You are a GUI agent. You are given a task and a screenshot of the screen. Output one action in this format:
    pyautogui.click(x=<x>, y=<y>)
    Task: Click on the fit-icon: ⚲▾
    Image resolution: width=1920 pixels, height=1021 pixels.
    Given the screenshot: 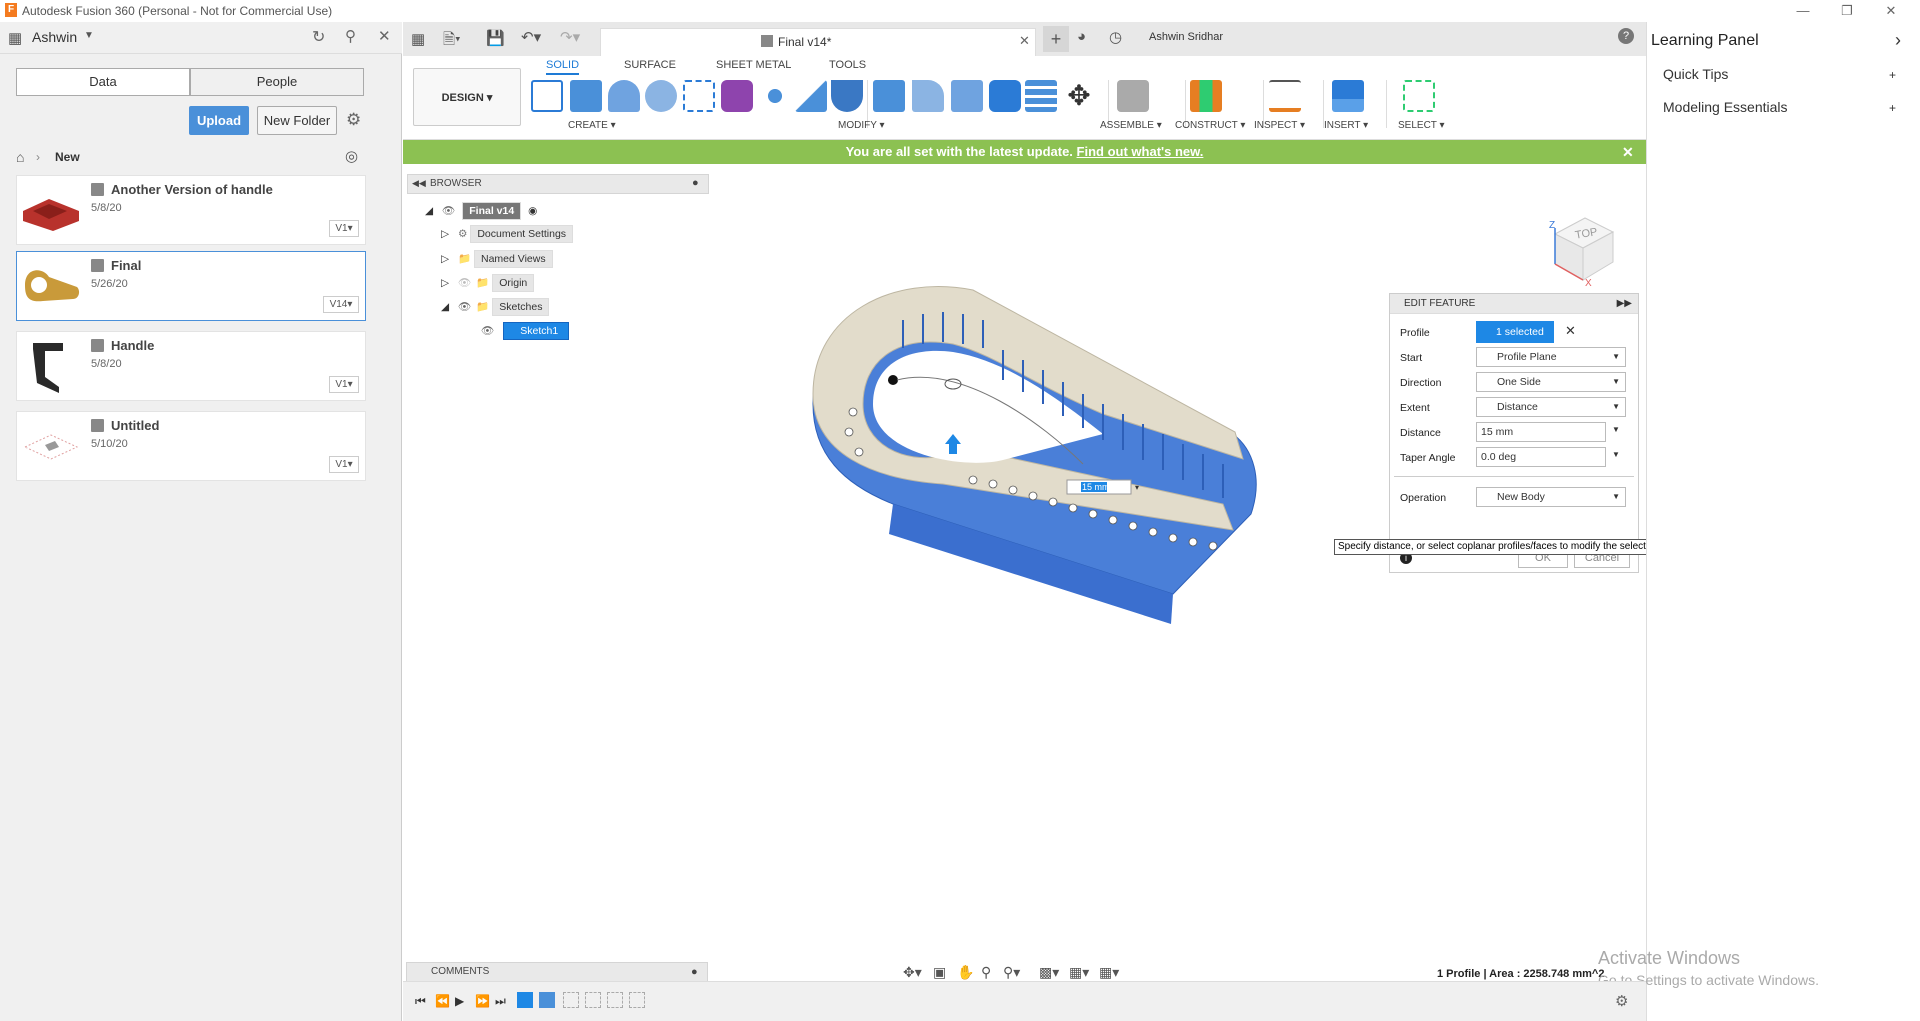 What is the action you would take?
    pyautogui.click(x=1011, y=972)
    